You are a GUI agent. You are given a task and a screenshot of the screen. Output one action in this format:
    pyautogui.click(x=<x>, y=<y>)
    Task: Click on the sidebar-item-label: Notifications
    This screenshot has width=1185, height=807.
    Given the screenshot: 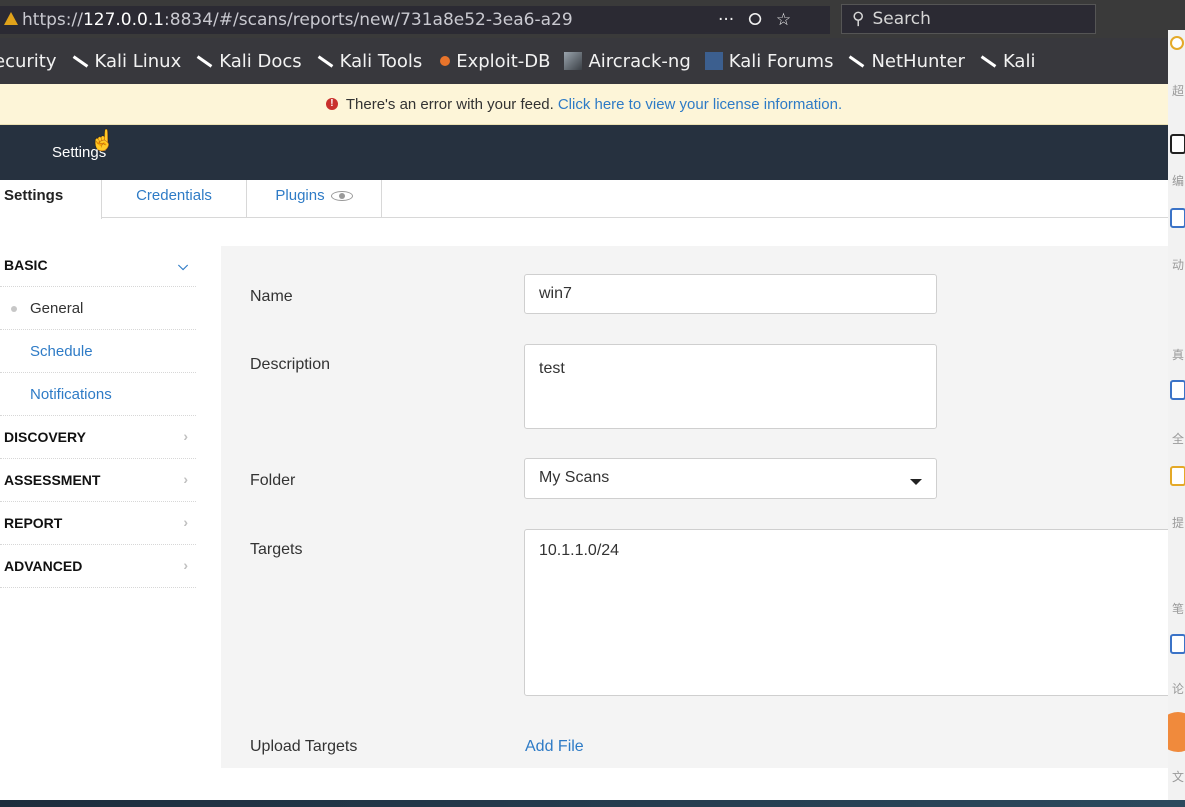 What is the action you would take?
    pyautogui.click(x=71, y=394)
    